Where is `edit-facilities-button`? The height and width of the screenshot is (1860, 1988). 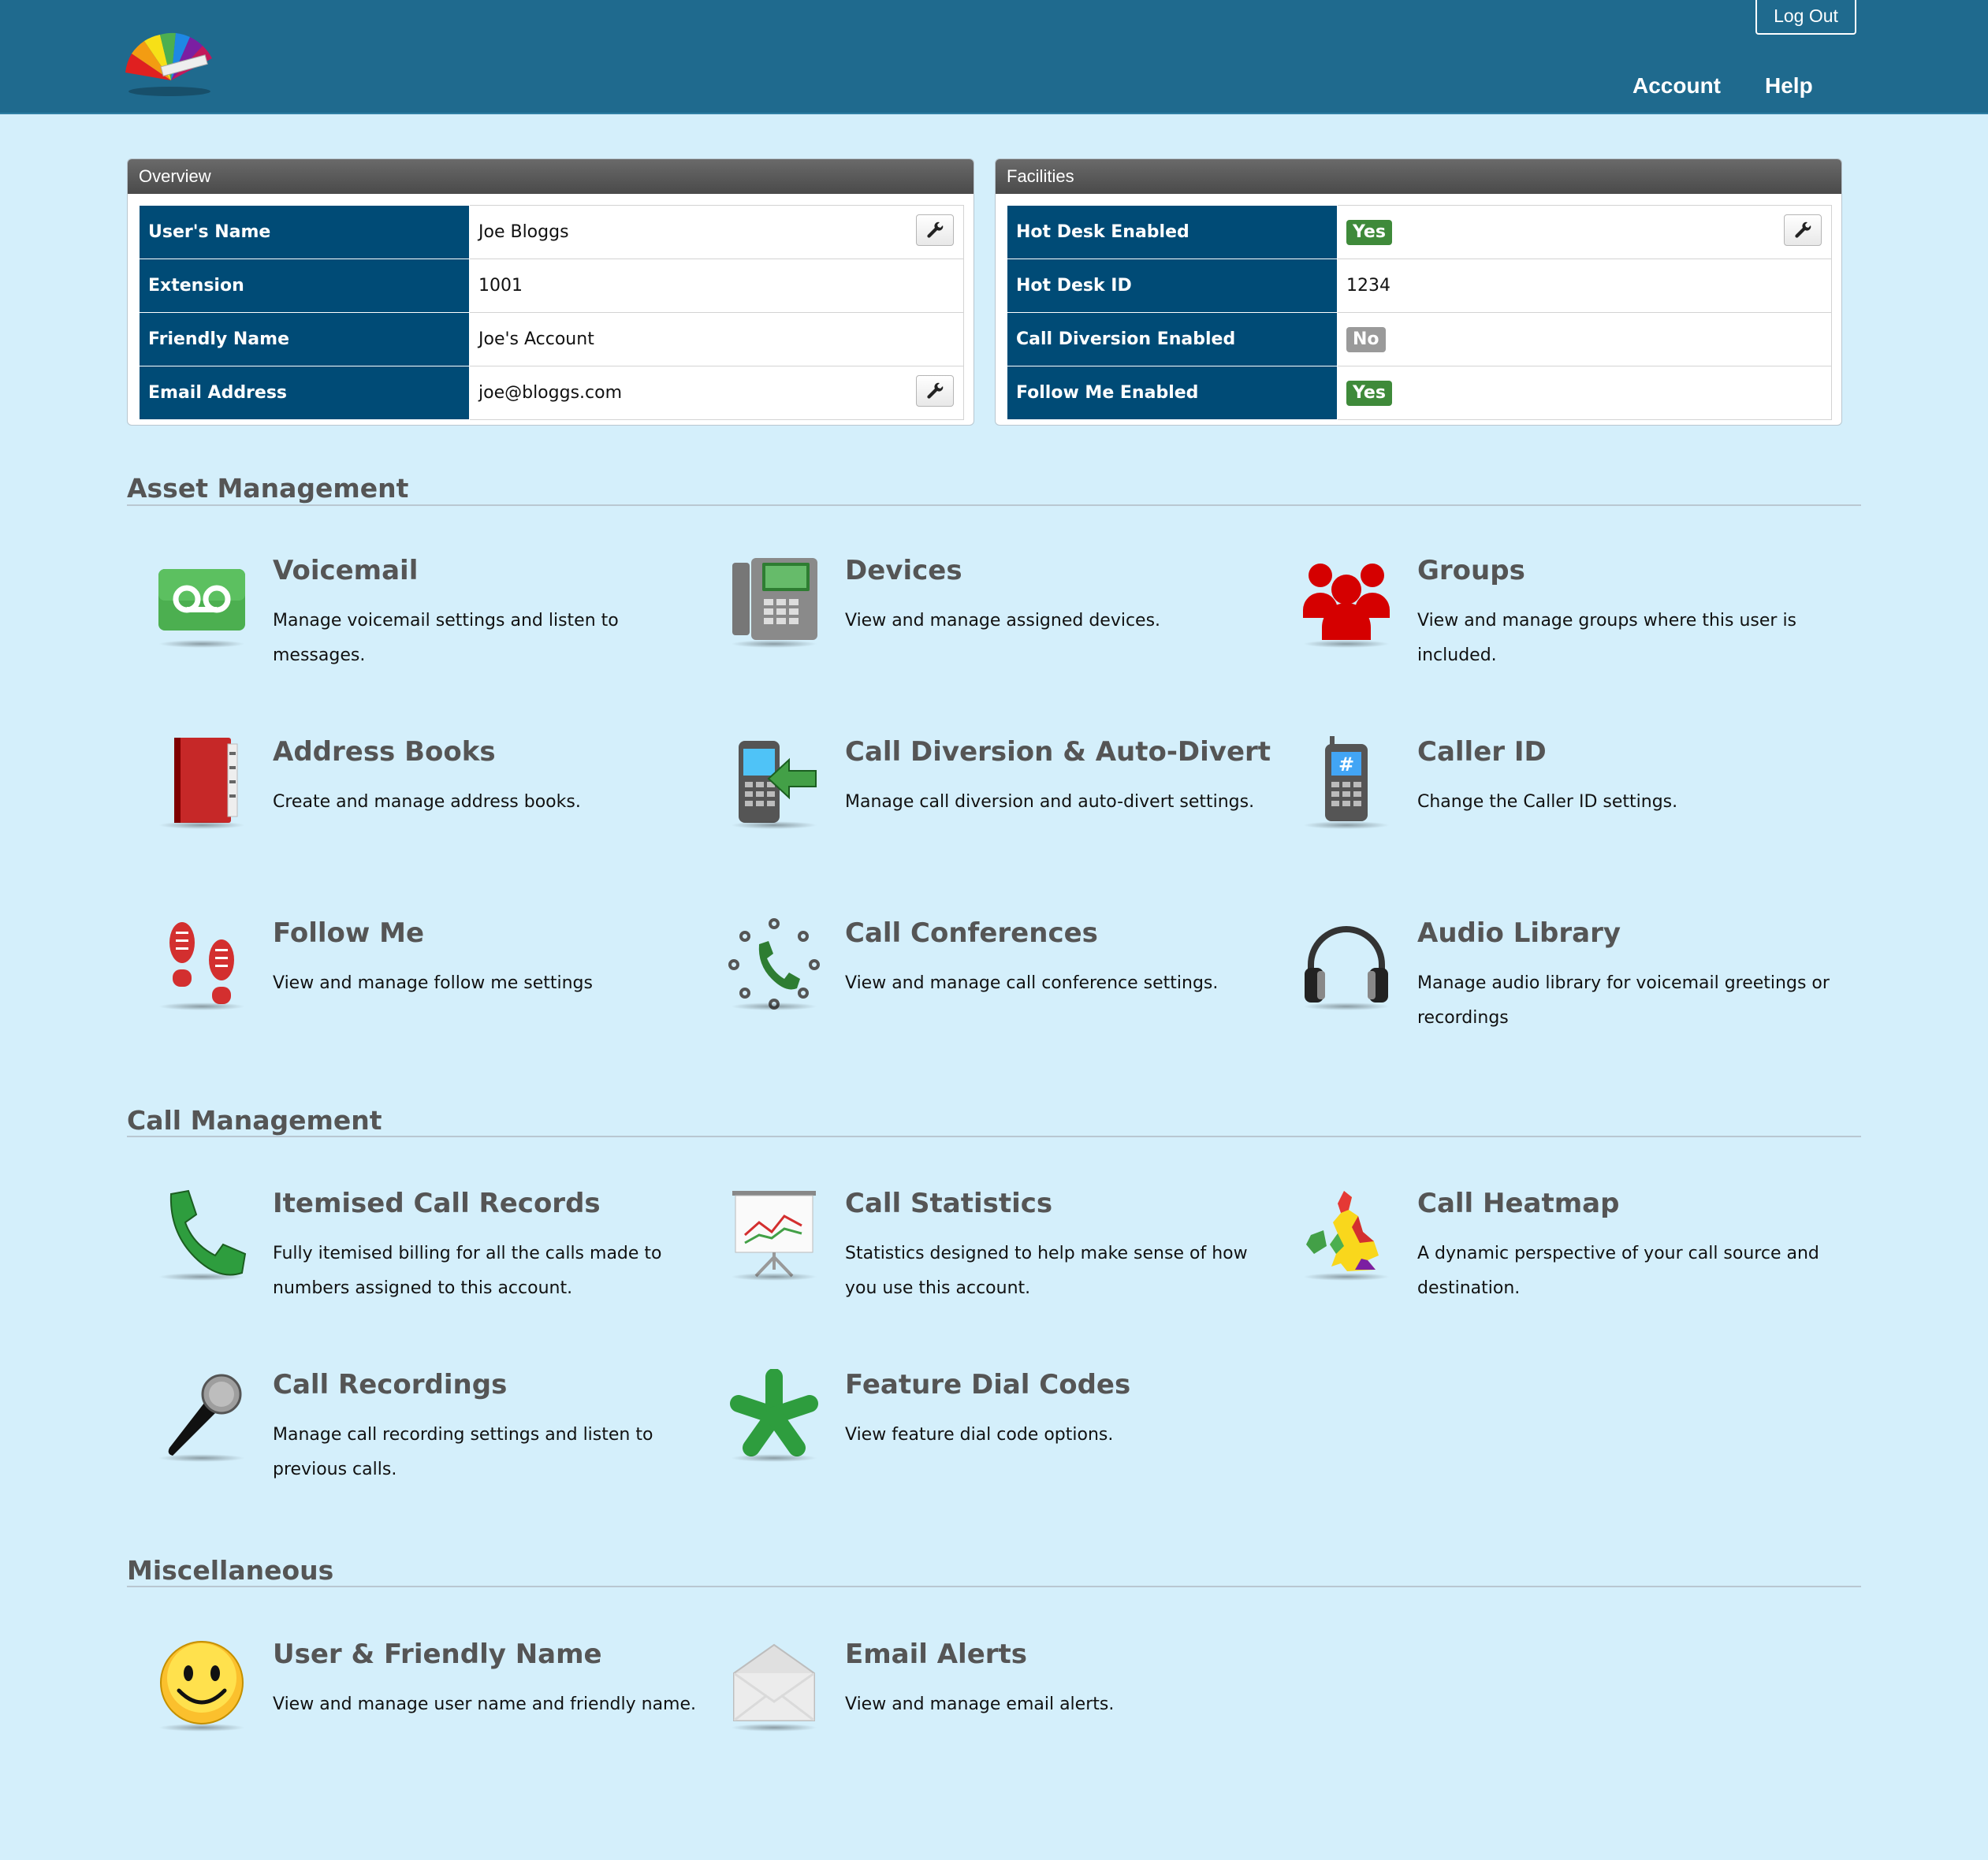 edit-facilities-button is located at coordinates (1803, 230).